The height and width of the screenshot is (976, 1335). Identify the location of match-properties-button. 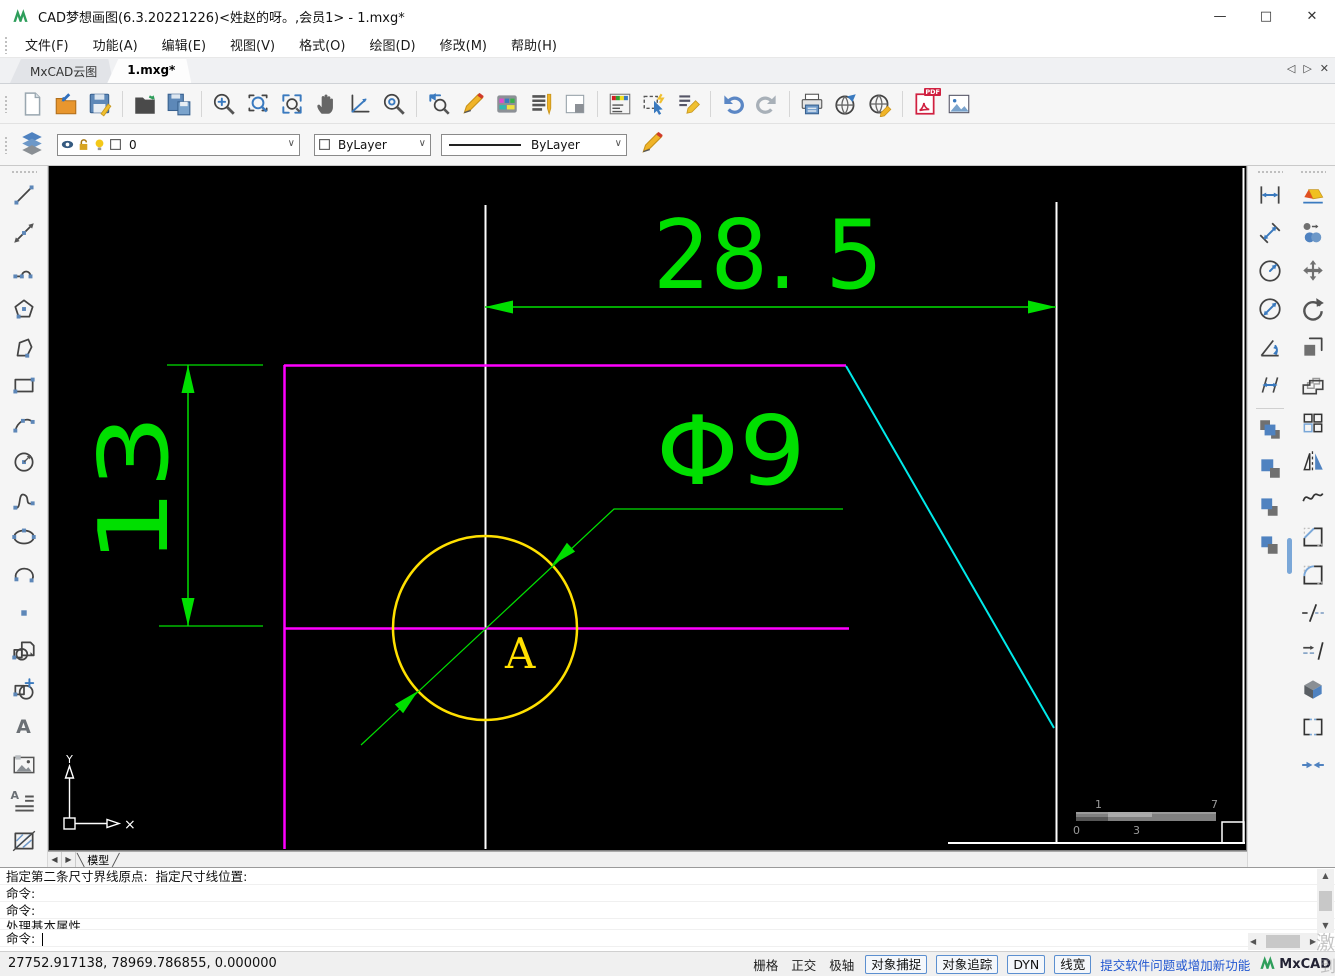
(688, 104).